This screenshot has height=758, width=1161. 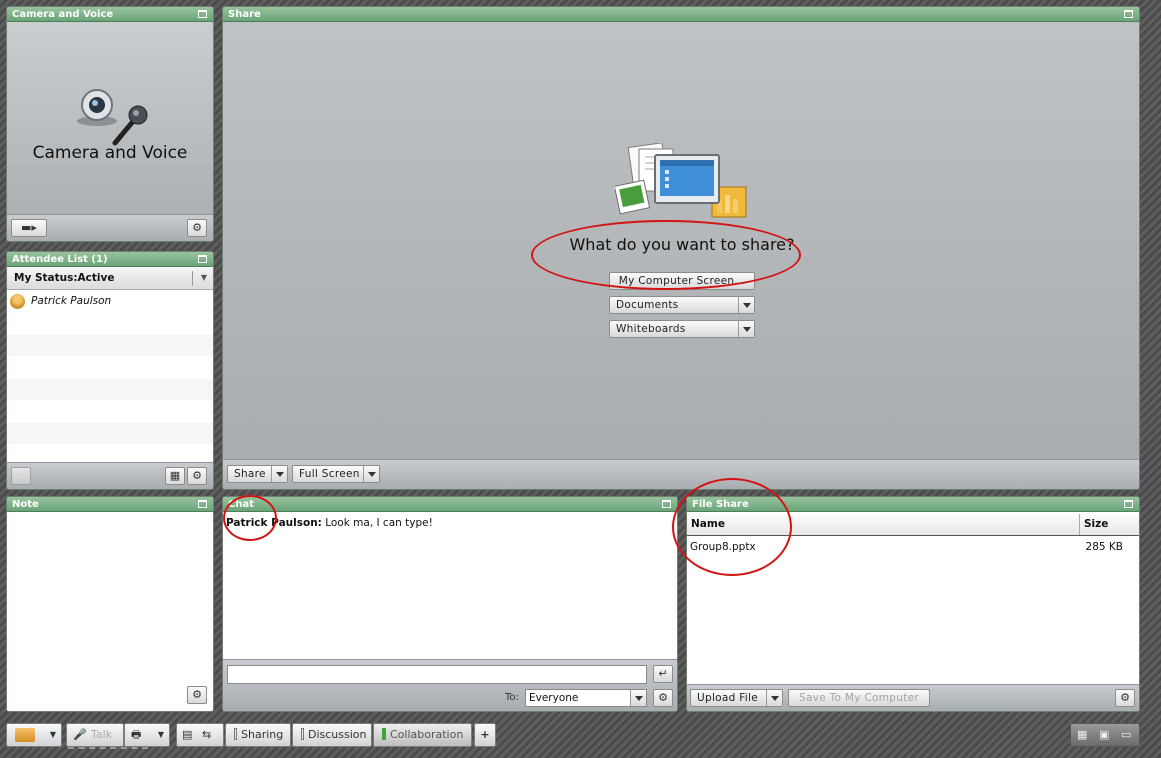 What do you see at coordinates (512, 697) in the screenshot?
I see `chat-to-label: To:` at bounding box center [512, 697].